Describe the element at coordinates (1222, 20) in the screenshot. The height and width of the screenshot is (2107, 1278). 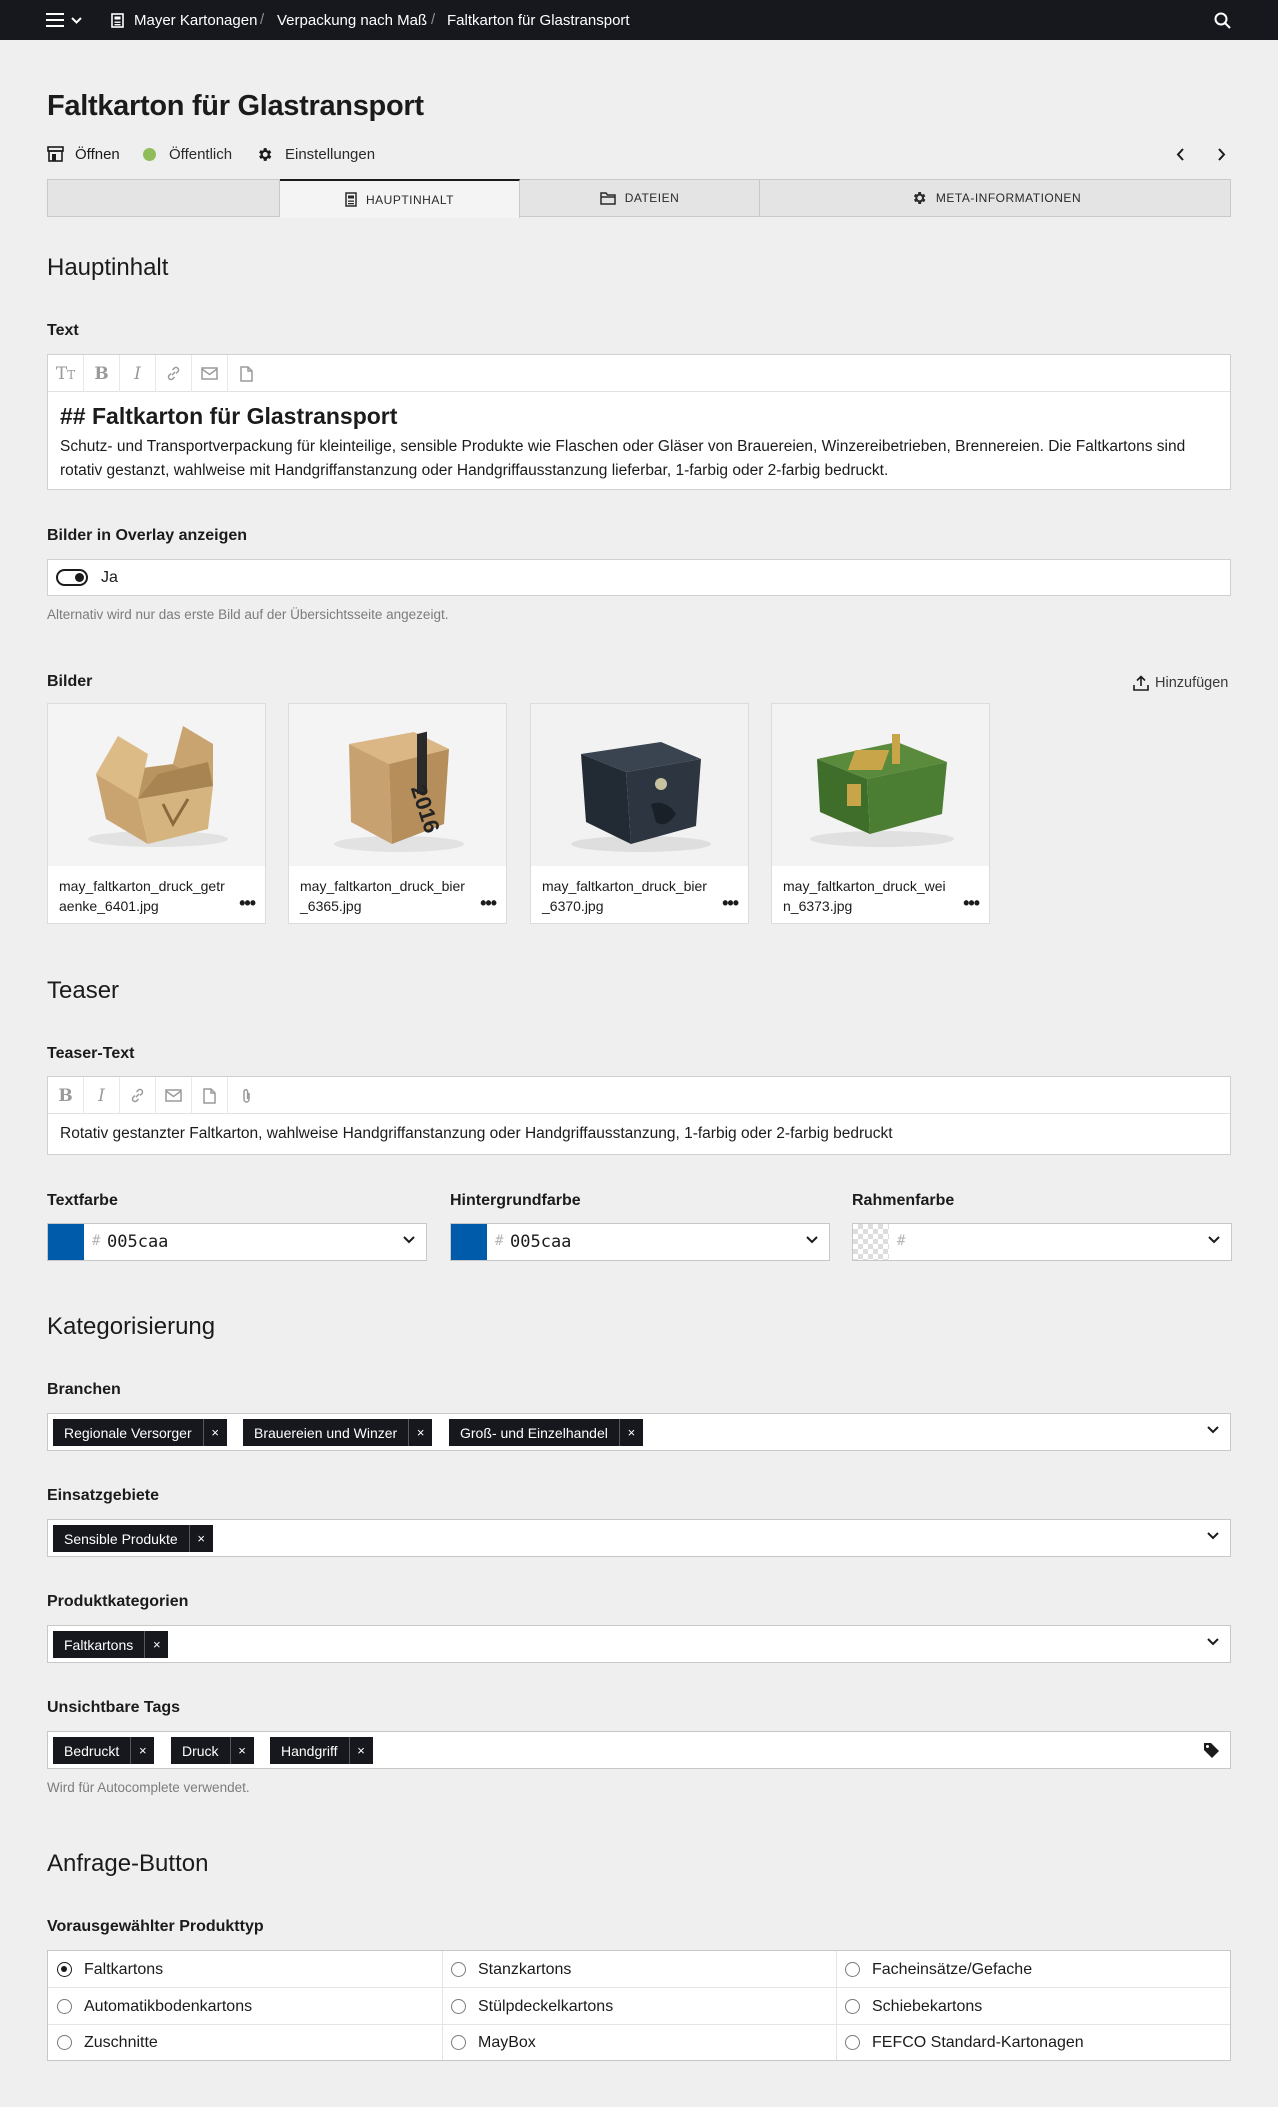
I see `search-button` at that location.